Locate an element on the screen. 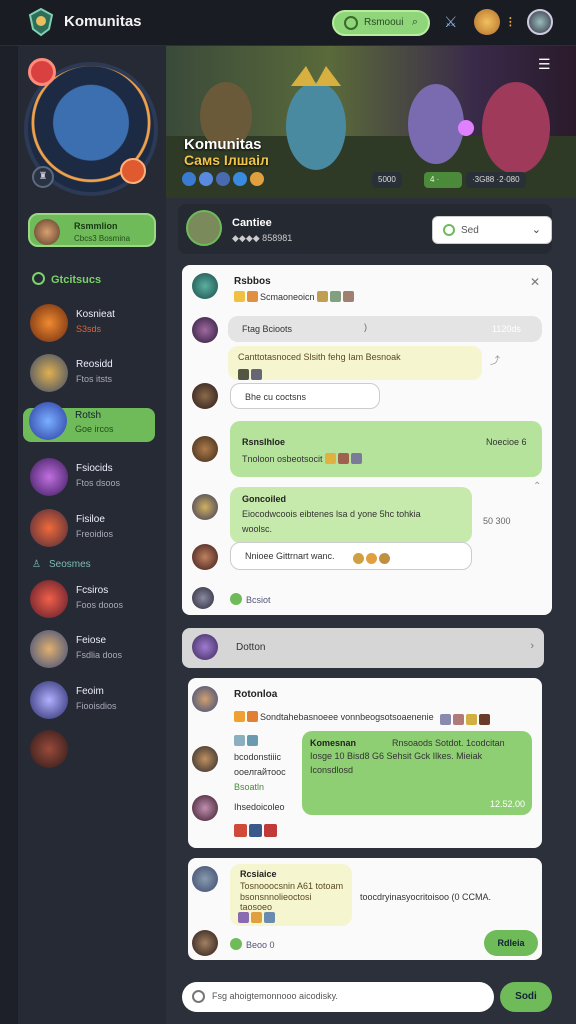 The height and width of the screenshot is (1024, 576). share-icon: ⤴ is located at coordinates (495, 359).